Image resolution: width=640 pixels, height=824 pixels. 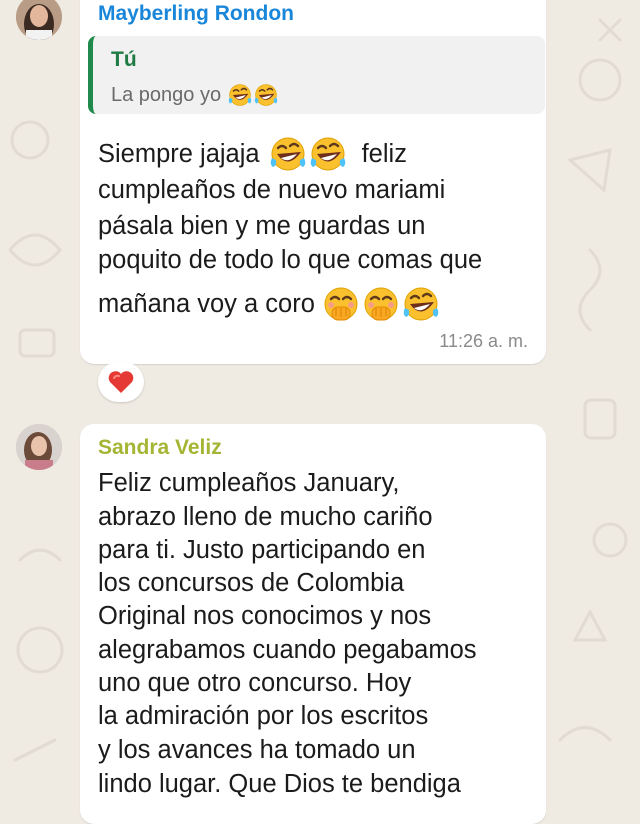 What do you see at coordinates (124, 59) in the screenshot?
I see `quoted-author: Tú` at bounding box center [124, 59].